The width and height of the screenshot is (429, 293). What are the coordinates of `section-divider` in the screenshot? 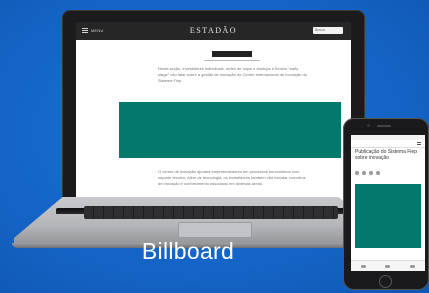 It's located at (232, 60).